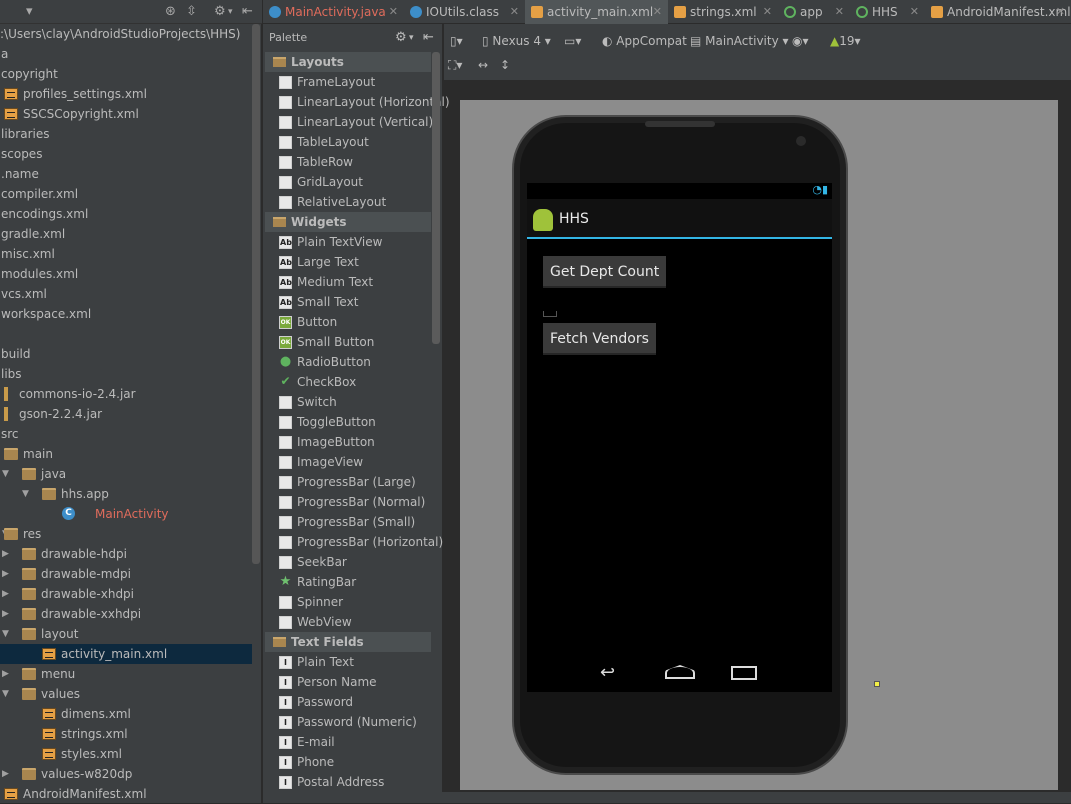 The height and width of the screenshot is (804, 1071). I want to click on tree-item: misc.xml, so click(126, 254).